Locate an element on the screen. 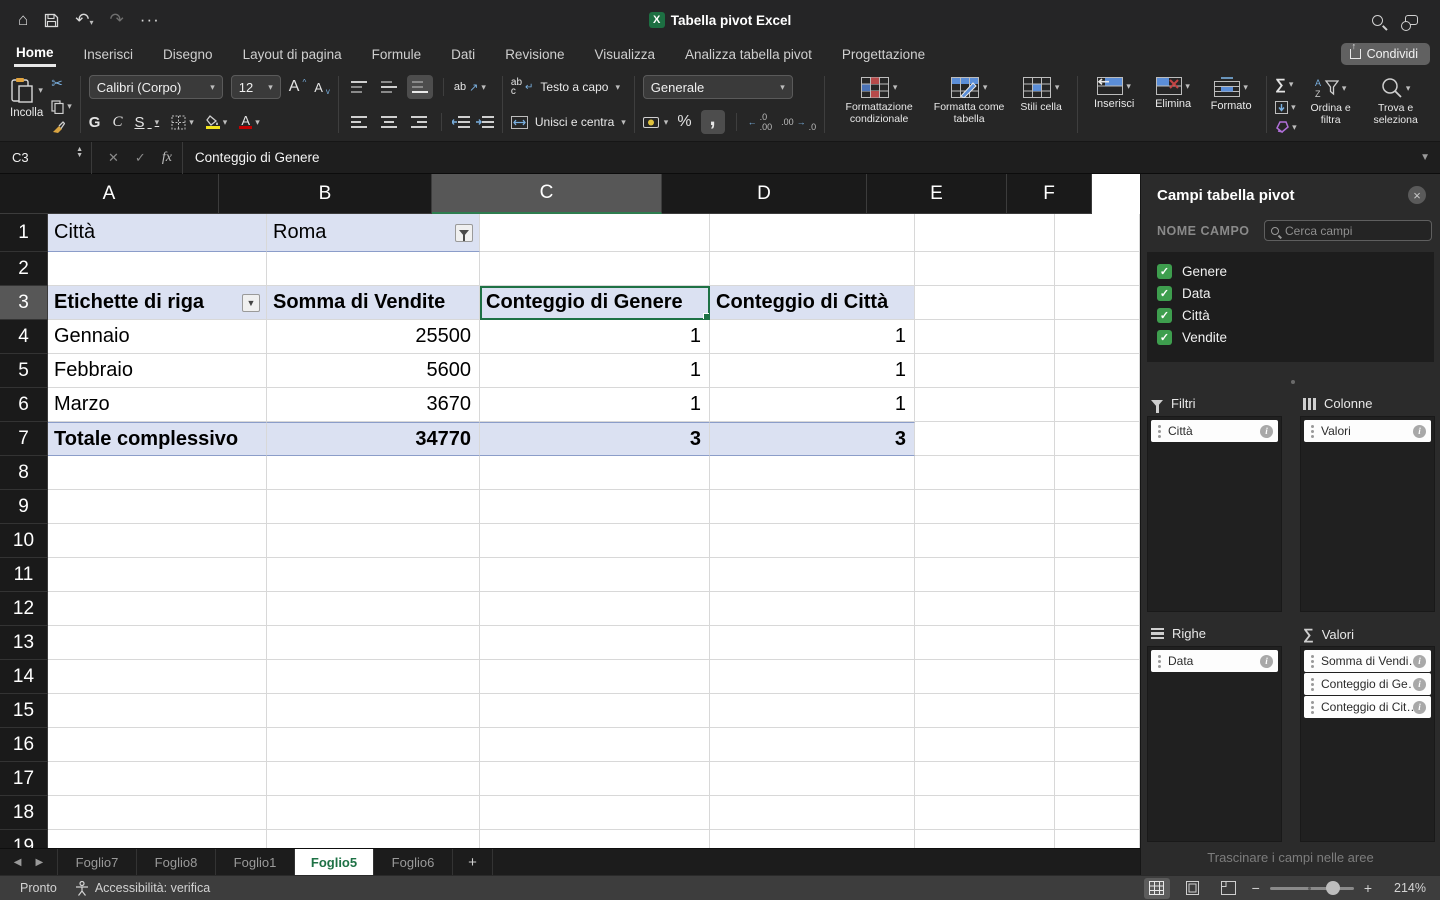 Image resolution: width=1440 pixels, height=900 pixels. cell-F10 is located at coordinates (1097, 541).